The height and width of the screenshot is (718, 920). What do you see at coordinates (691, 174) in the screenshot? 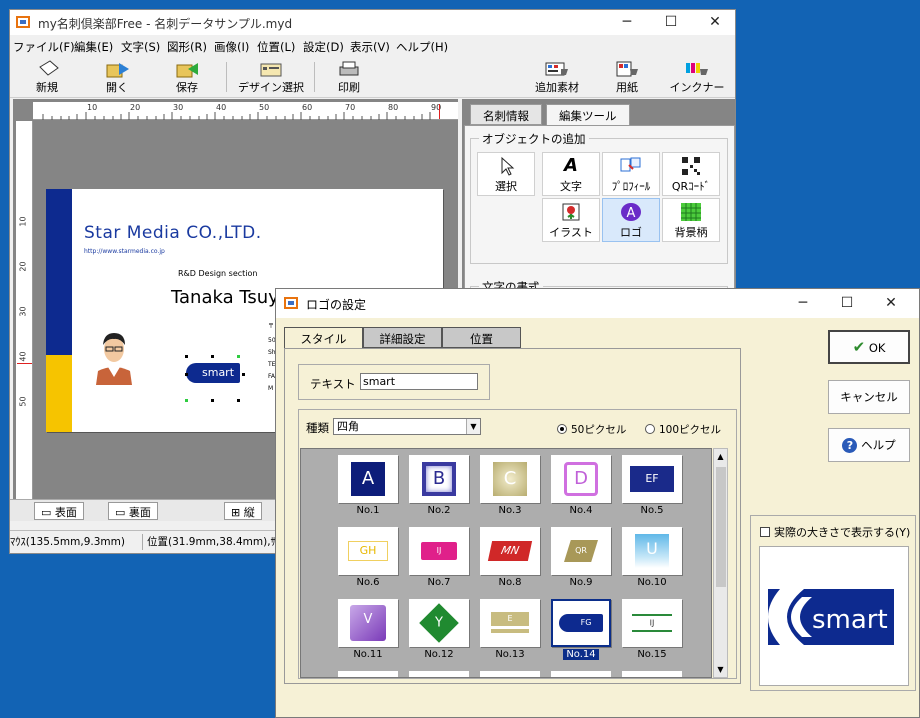
I see `qr-tool-button: QRｺｰﾄﾞ` at bounding box center [691, 174].